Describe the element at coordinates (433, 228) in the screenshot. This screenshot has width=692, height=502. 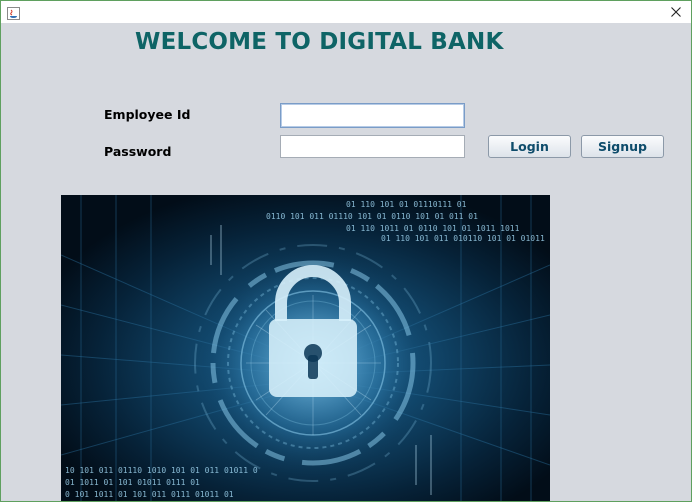
I see `binary-text-row: 01 110 1011 01 0110 101 01 1011 1011` at that location.